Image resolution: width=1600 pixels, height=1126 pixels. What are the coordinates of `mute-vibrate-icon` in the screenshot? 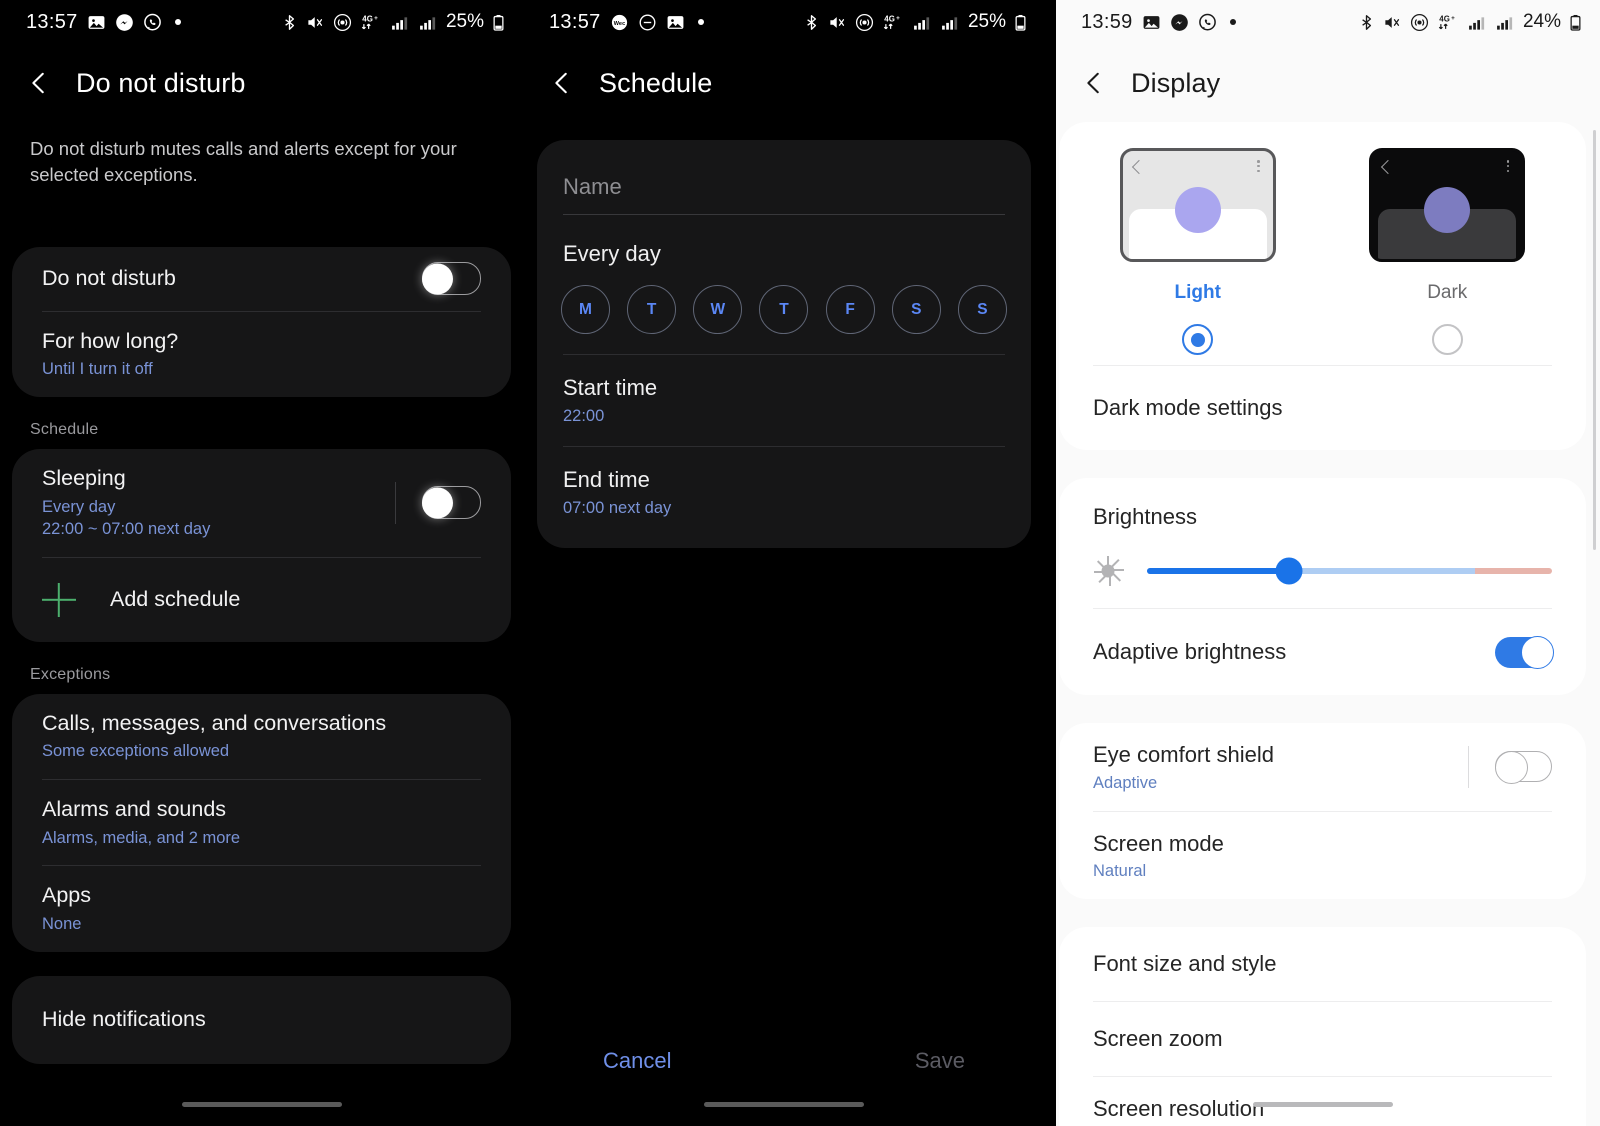 It's located at (837, 22).